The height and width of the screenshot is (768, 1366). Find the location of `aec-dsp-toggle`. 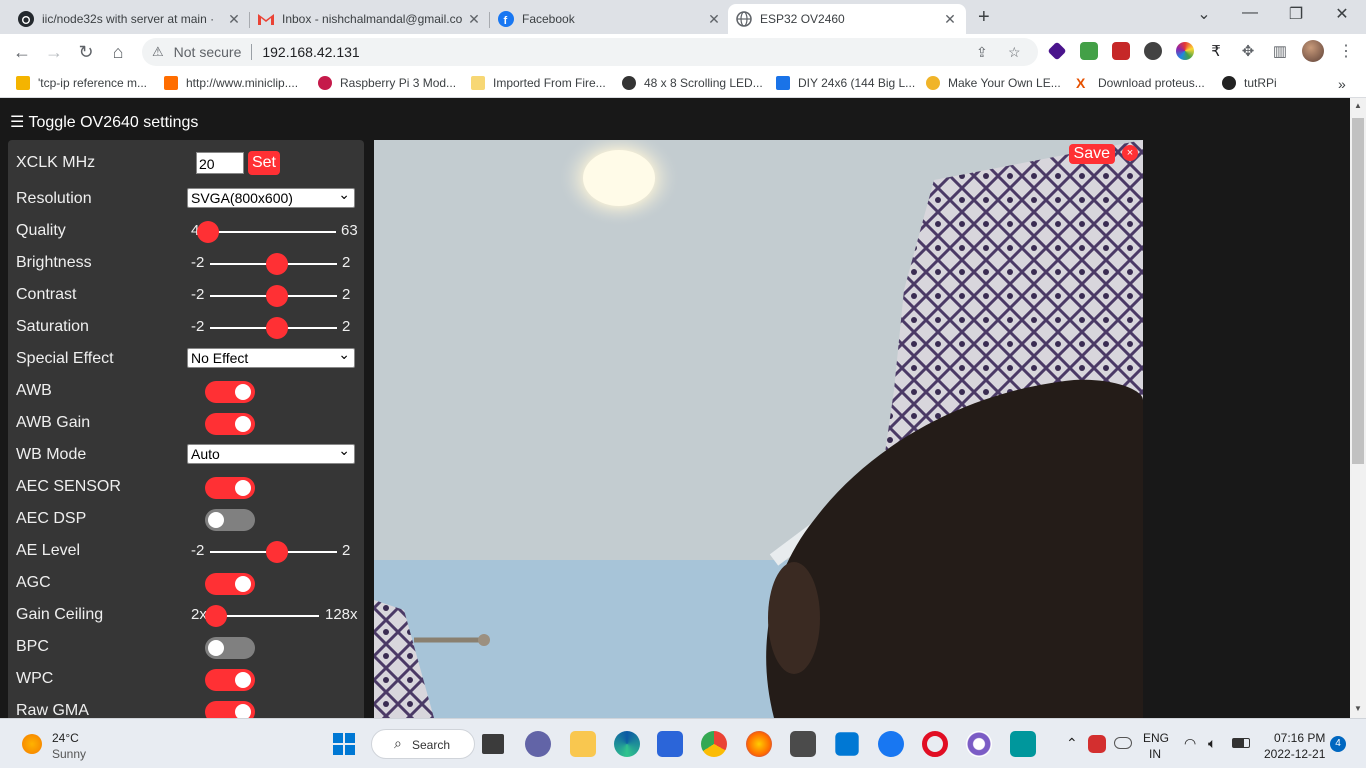

aec-dsp-toggle is located at coordinates (230, 520).